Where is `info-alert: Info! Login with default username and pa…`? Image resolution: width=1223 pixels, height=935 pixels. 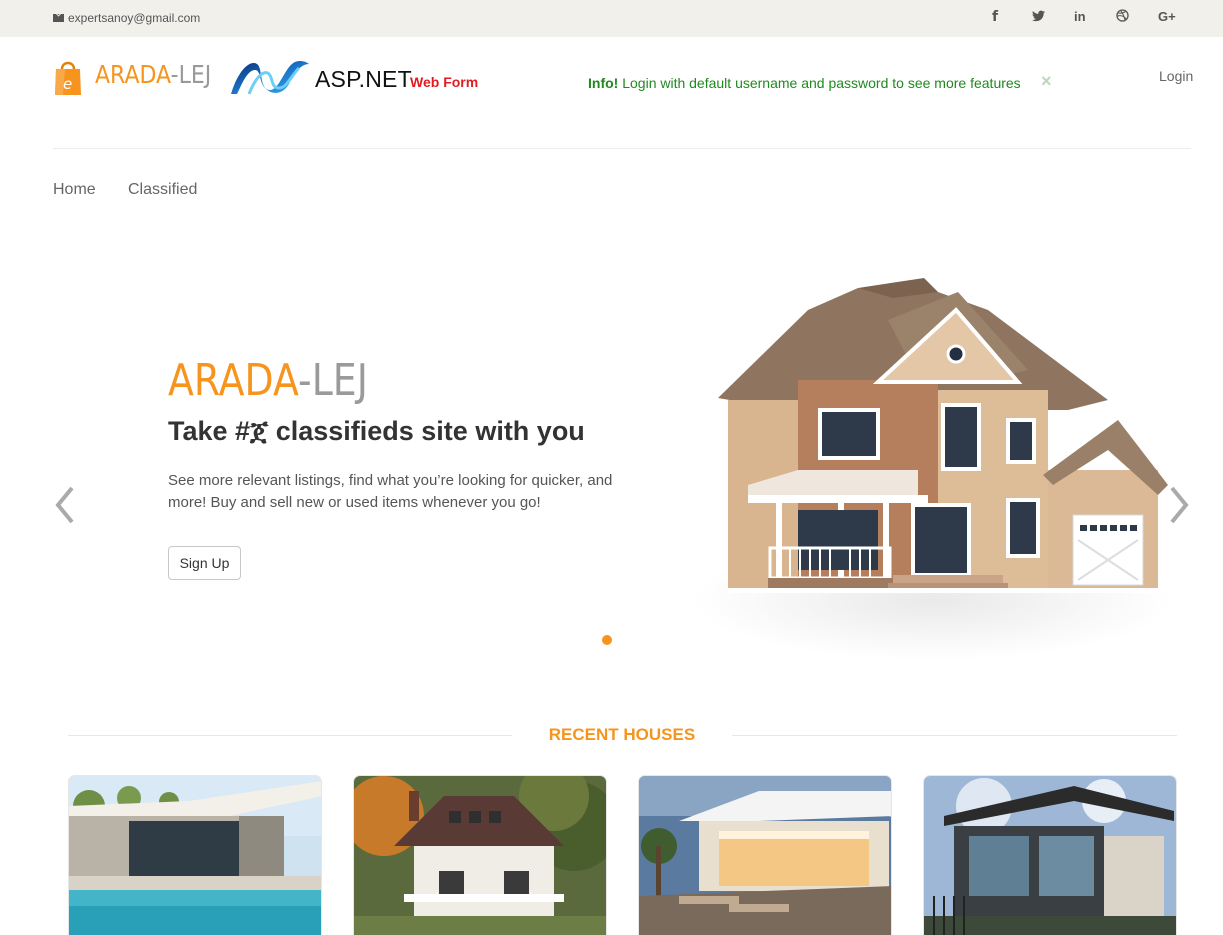
info-alert: Info! Login with default username and pa… is located at coordinates (804, 83).